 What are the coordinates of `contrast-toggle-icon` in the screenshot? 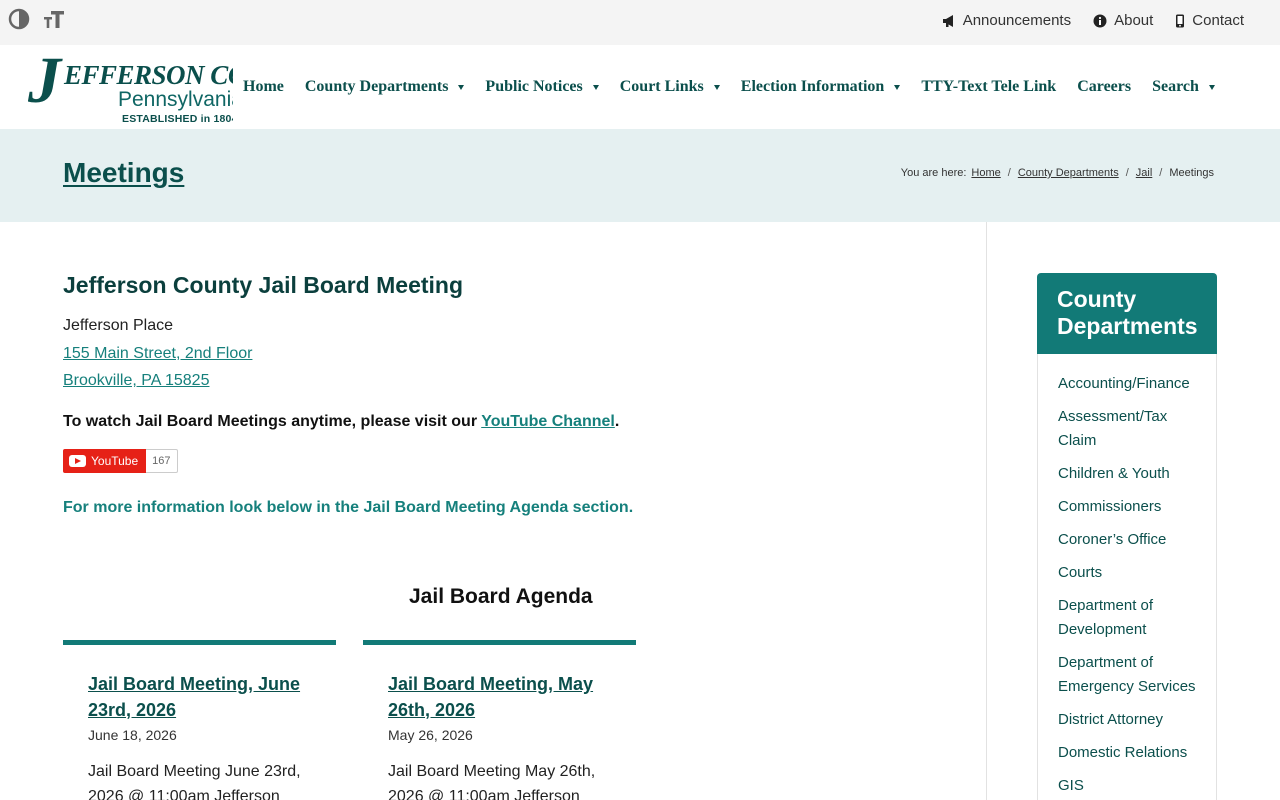 It's located at (19, 19).